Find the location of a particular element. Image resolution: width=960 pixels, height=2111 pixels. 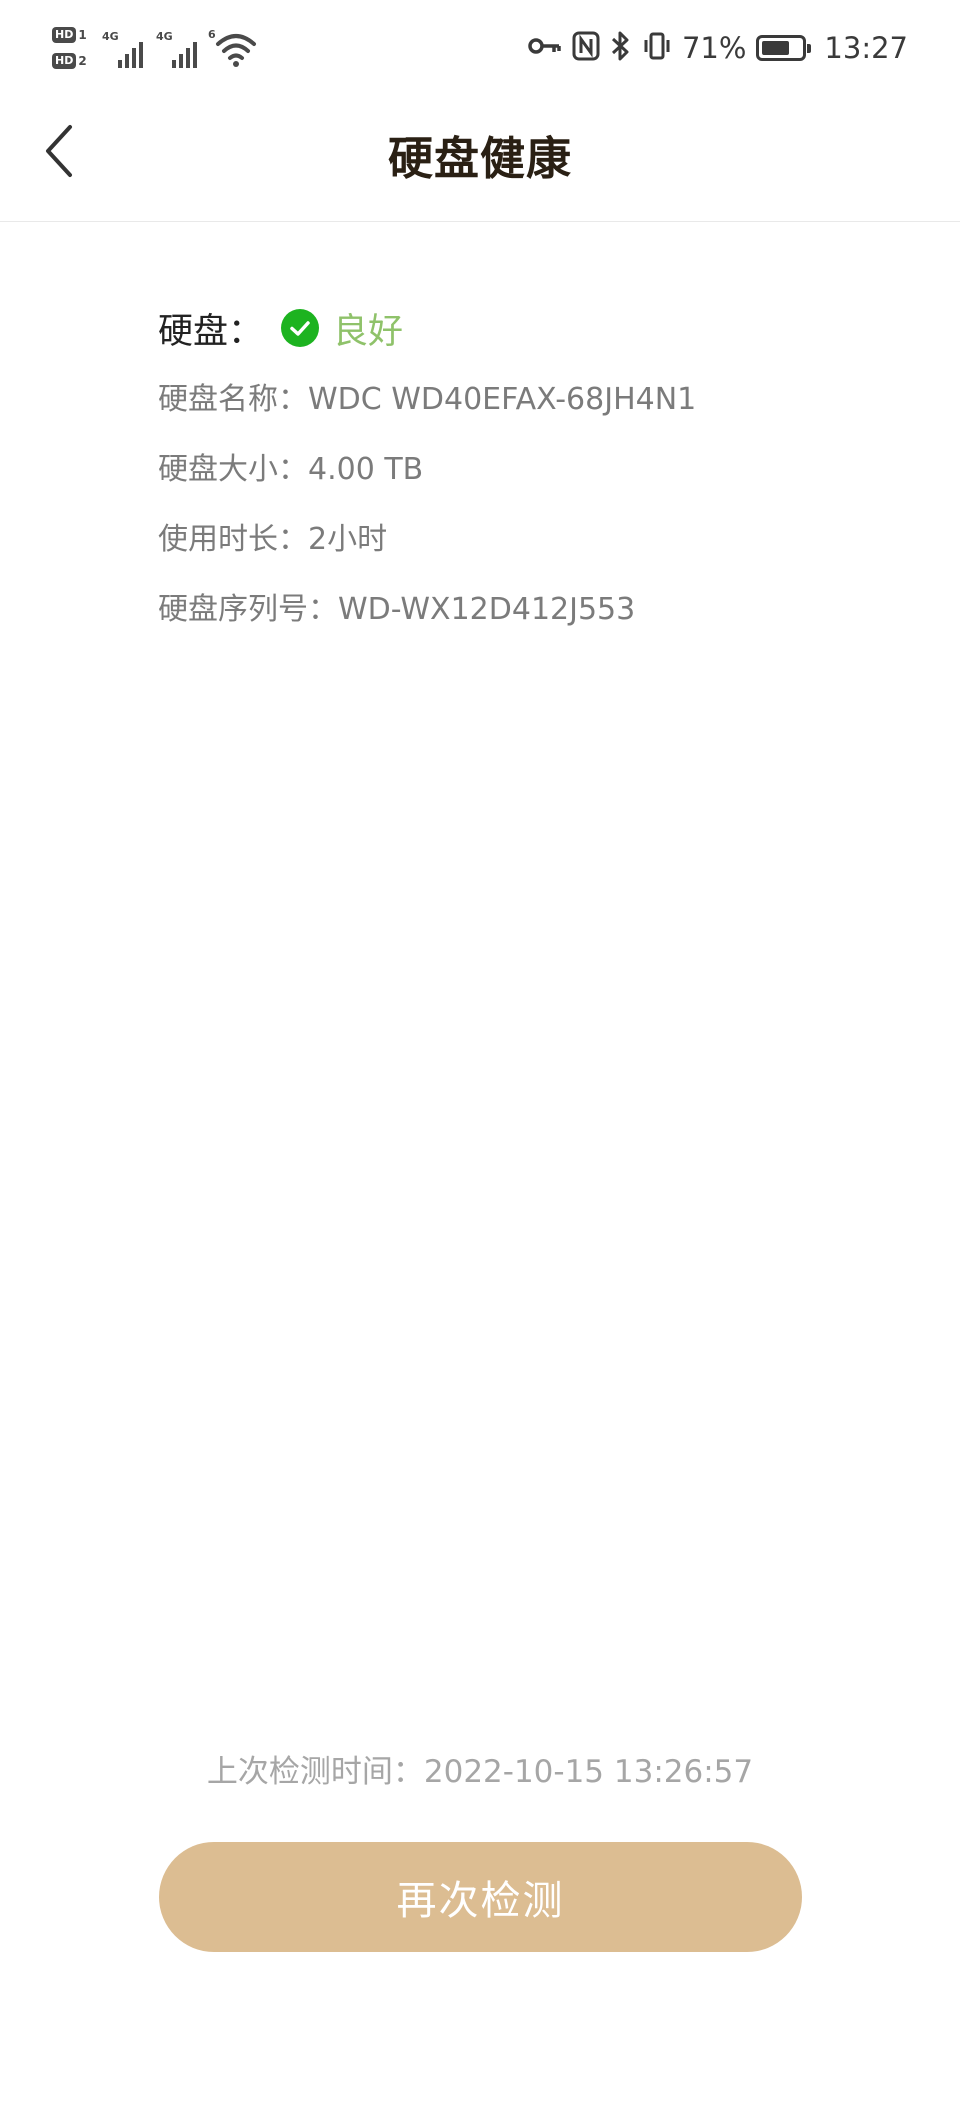

nfc-icon is located at coordinates (586, 48).